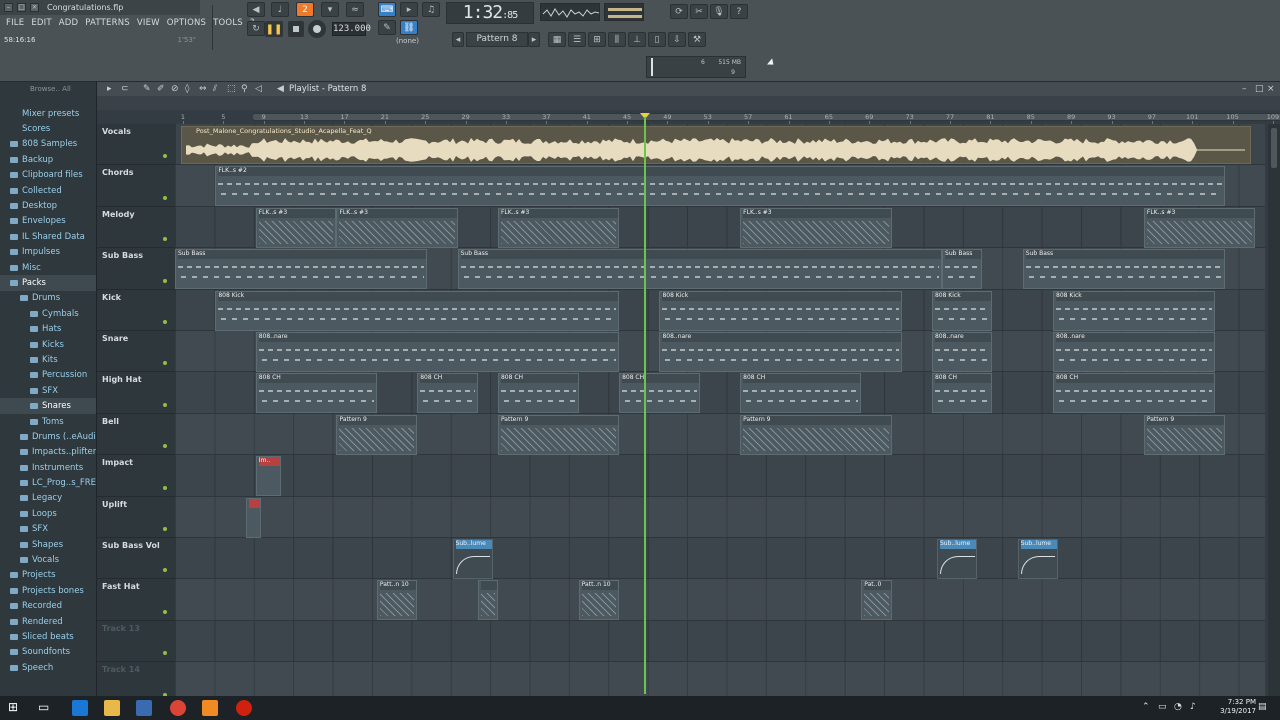  I want to click on piano-roll-icon: ⊞, so click(597, 39).